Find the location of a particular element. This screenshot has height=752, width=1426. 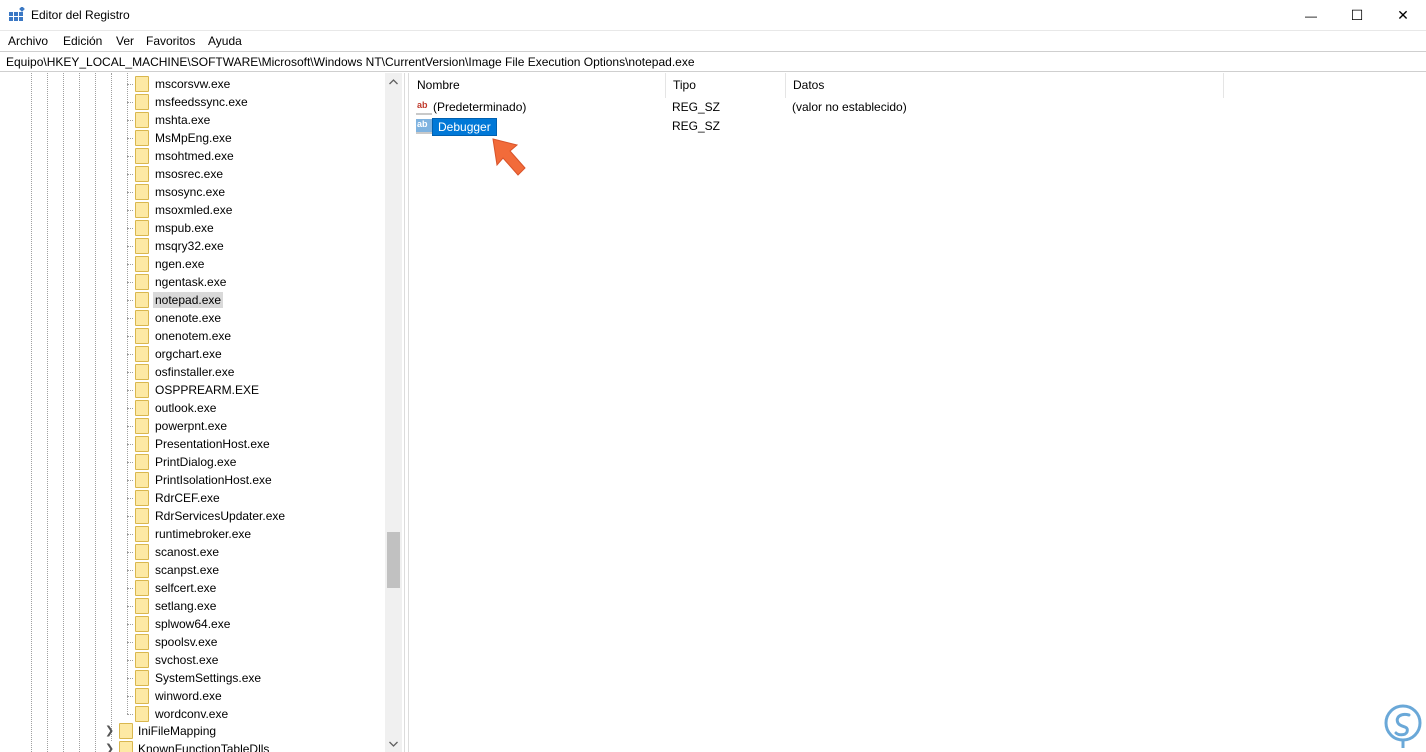

value-name-edit-field: Debugger is located at coordinates (464, 127).